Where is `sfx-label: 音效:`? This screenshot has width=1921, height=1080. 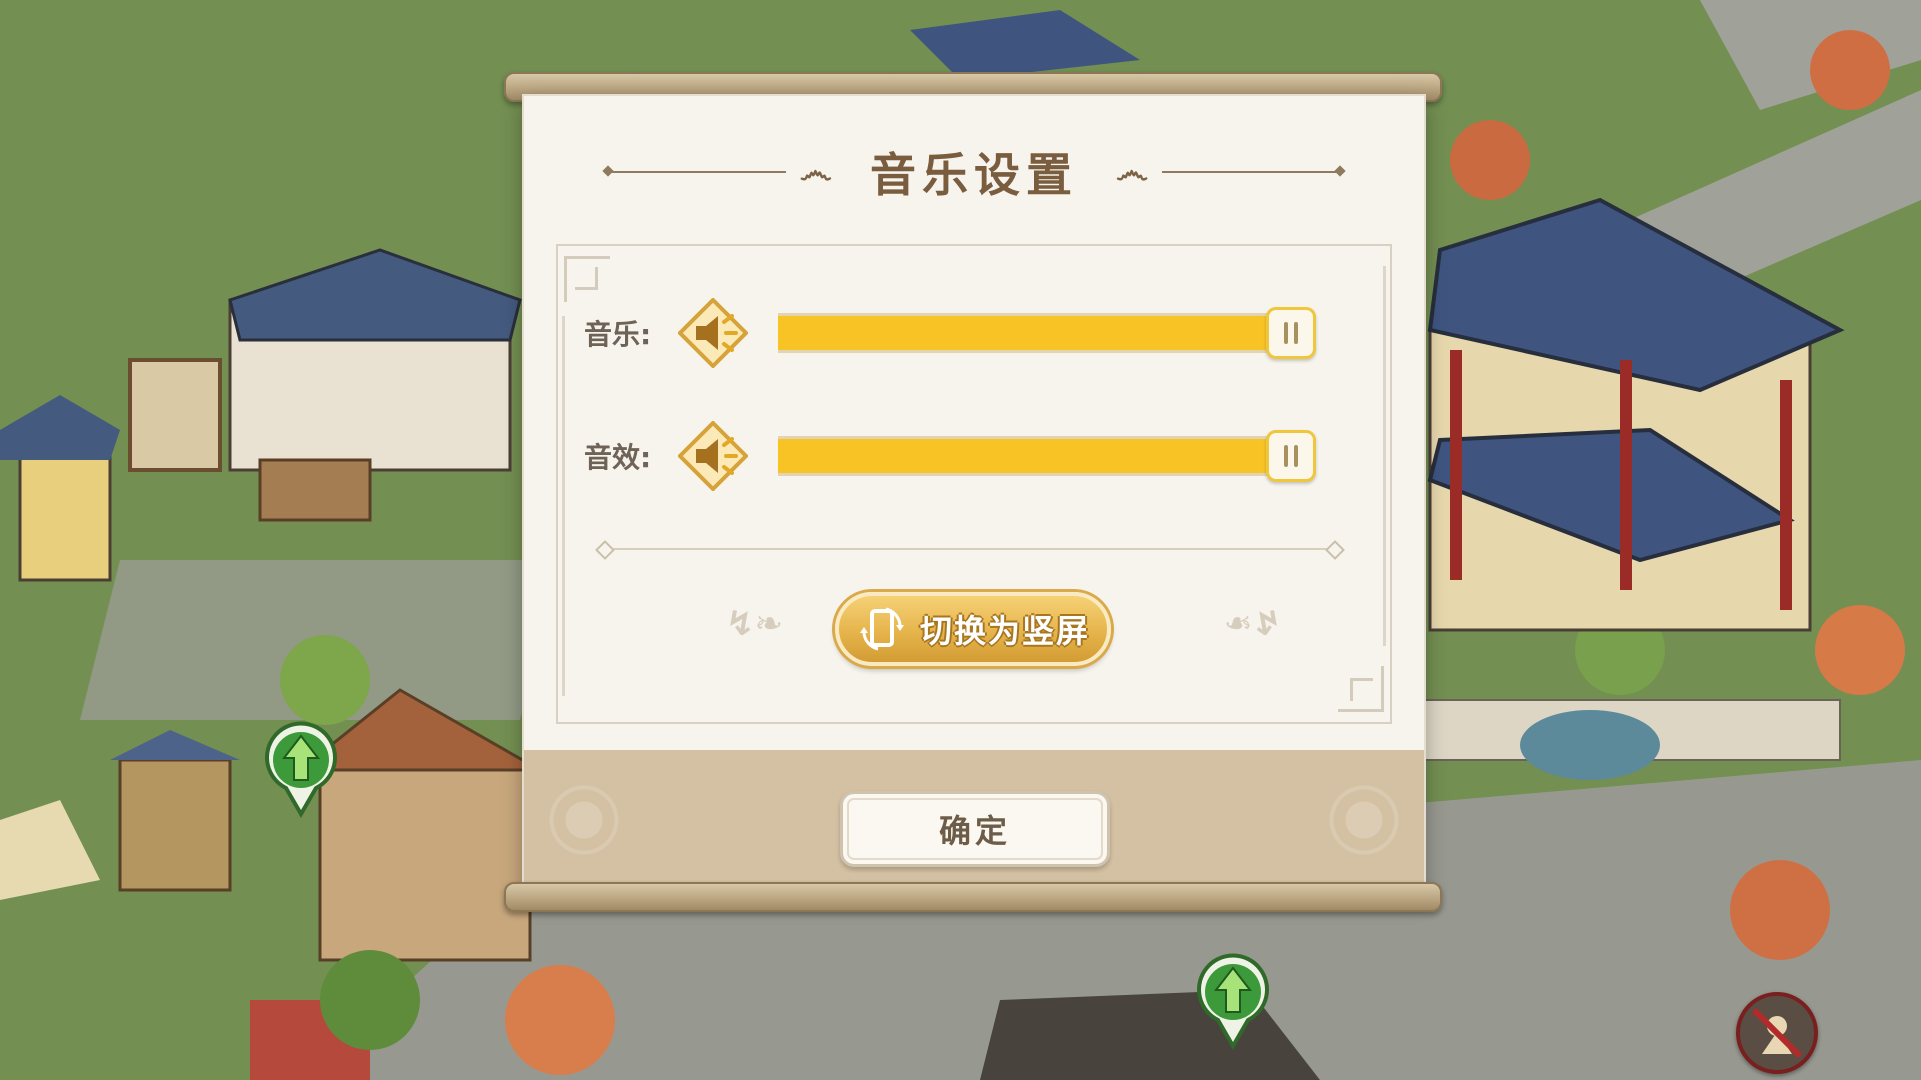
sfx-label: 音效: is located at coordinates (618, 457).